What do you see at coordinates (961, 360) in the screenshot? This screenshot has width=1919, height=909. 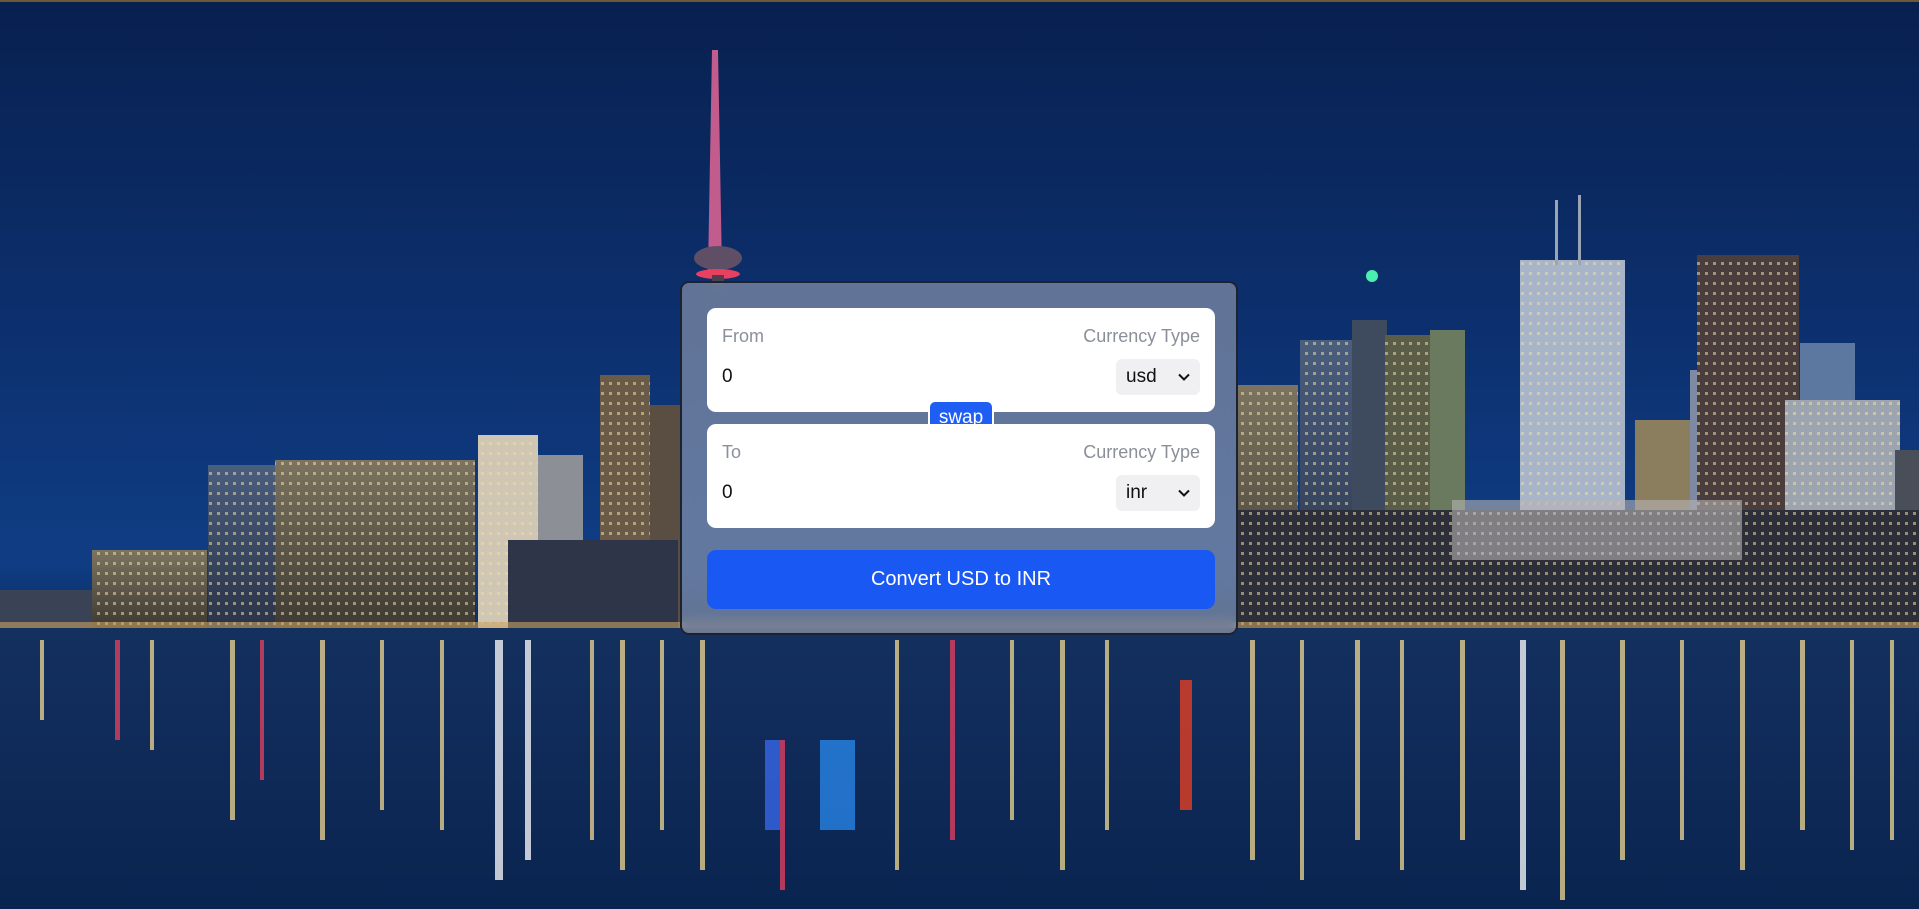 I see `from-section: From Currency Type usd` at bounding box center [961, 360].